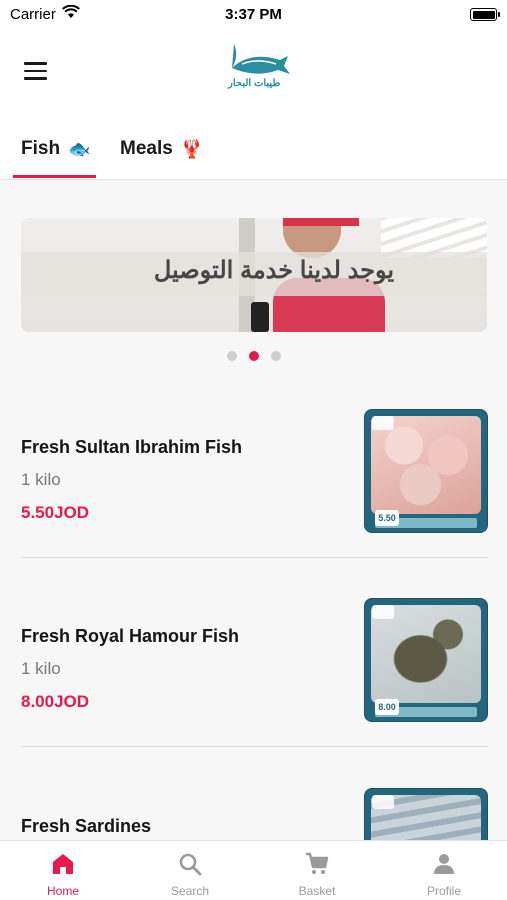  Describe the element at coordinates (387, 518) in the screenshot. I see `price-tag: 5.50` at that location.